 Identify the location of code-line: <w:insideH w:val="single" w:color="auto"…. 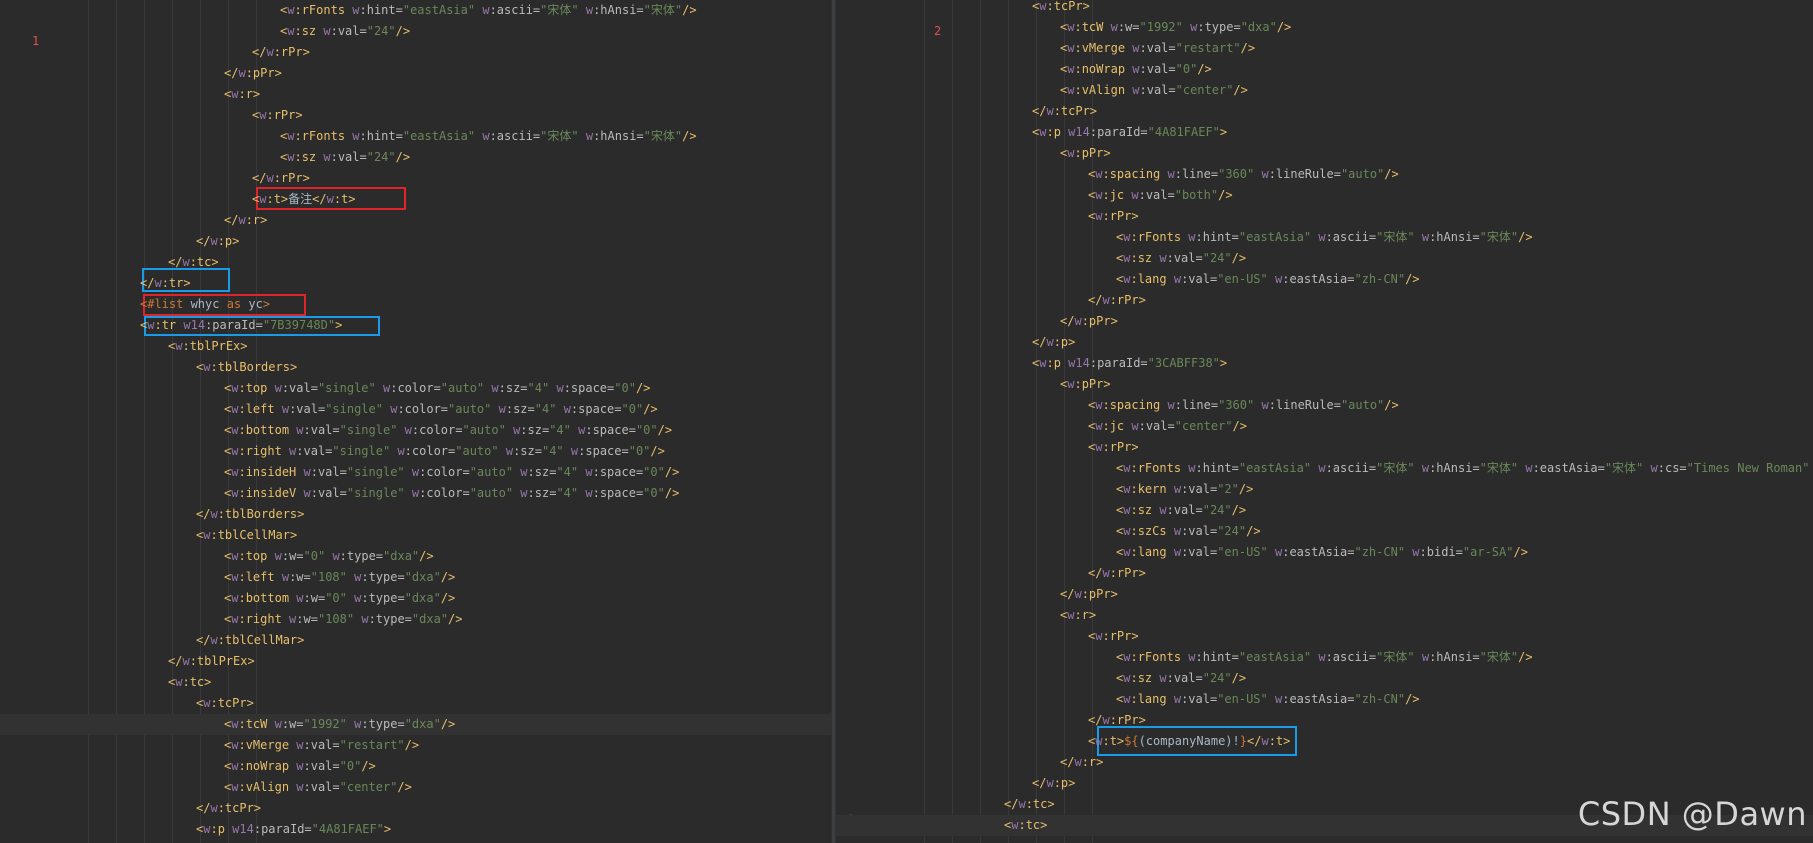
(415, 472).